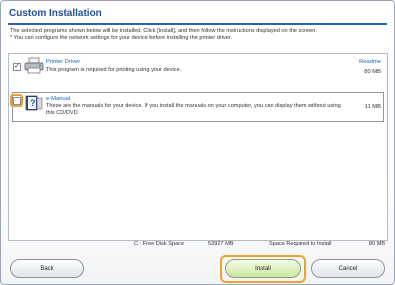 The height and width of the screenshot is (285, 395). Describe the element at coordinates (370, 62) in the screenshot. I see `readme-link: Readme` at that location.